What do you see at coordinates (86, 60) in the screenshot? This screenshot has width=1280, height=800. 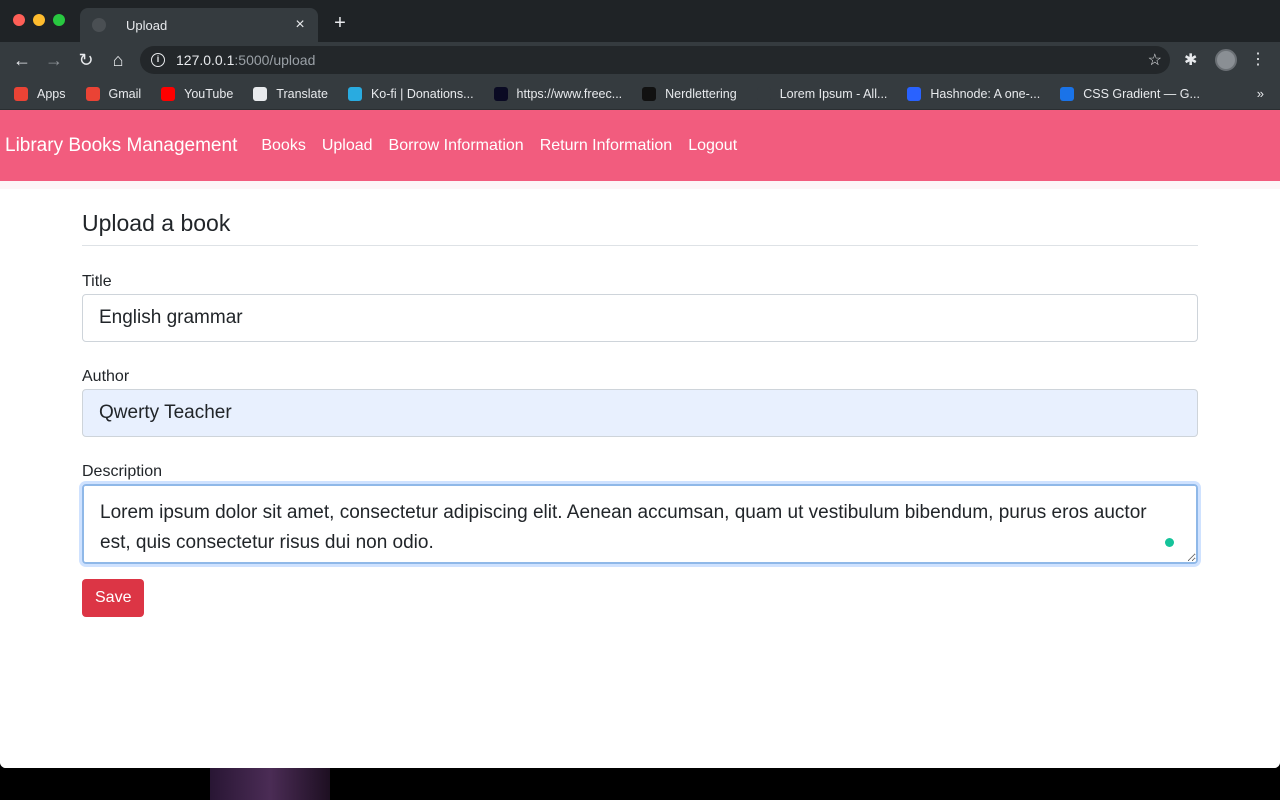 I see `reload-icon: ↻` at bounding box center [86, 60].